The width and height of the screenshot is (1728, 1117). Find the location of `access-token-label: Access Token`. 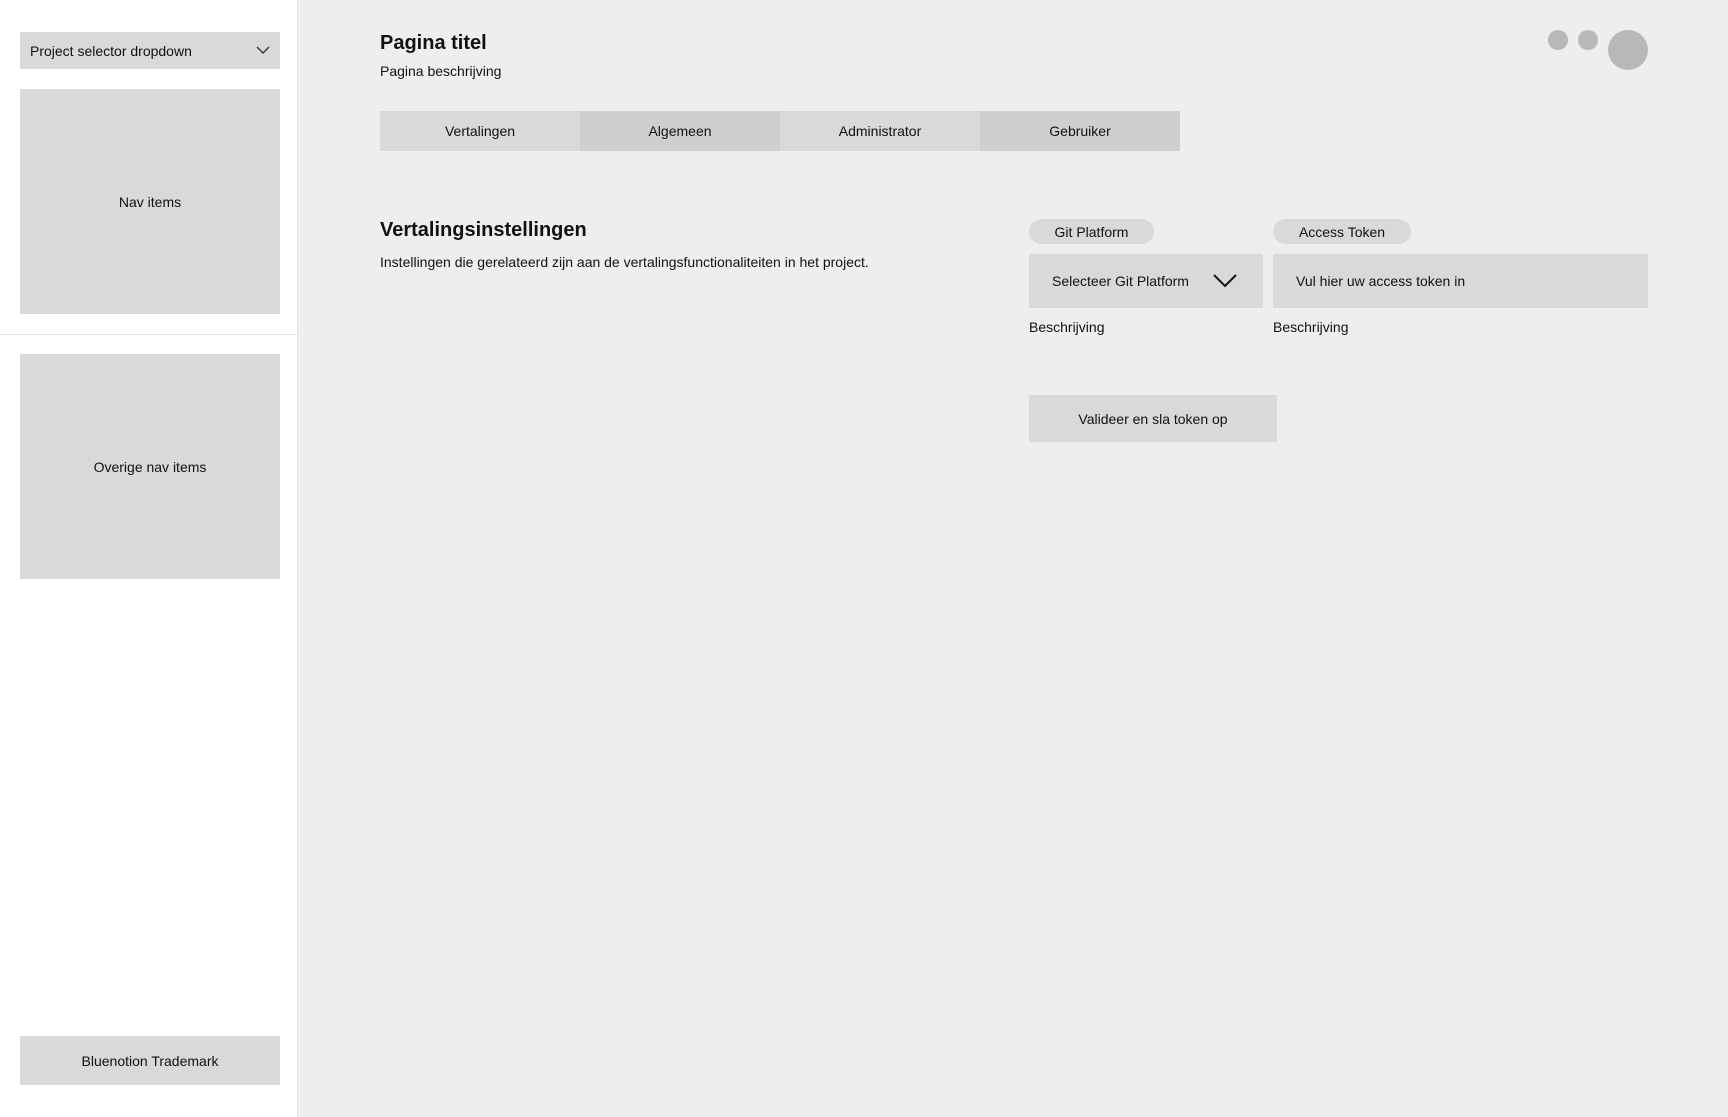

access-token-label: Access Token is located at coordinates (1342, 231).